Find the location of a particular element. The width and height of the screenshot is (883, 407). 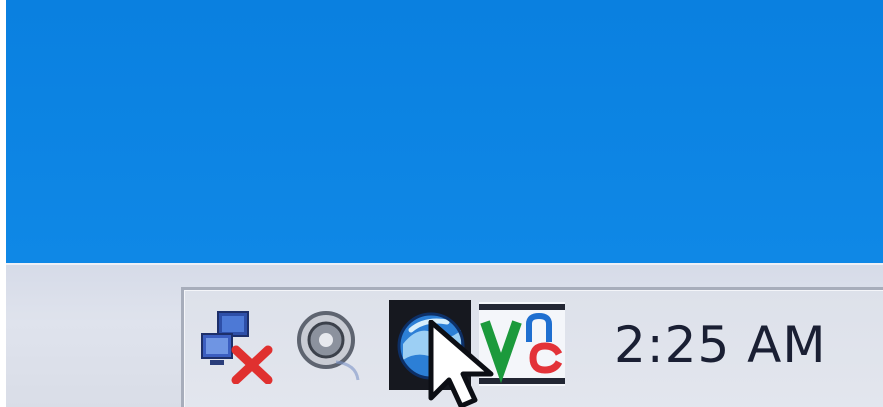

clock-time: 2:25 AM is located at coordinates (720, 345).